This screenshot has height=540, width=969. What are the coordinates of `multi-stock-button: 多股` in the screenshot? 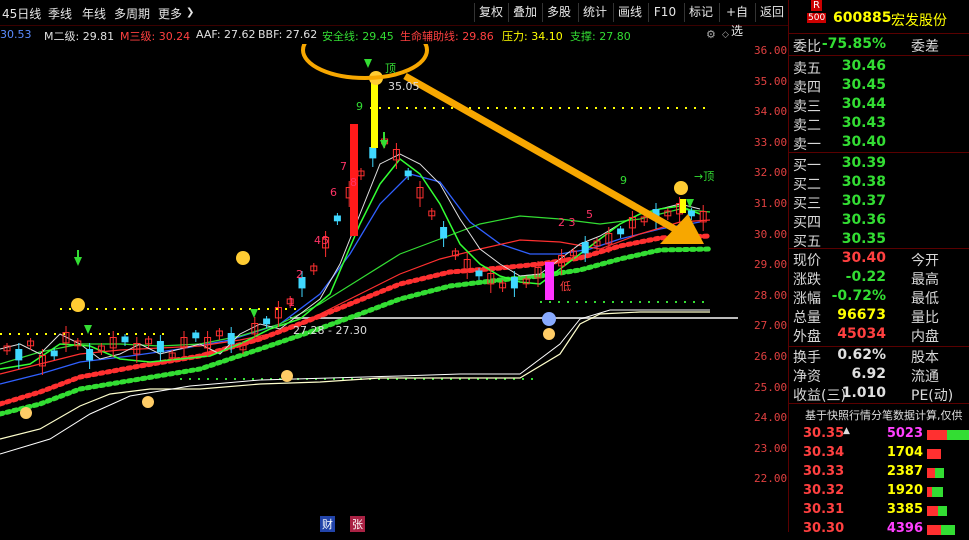 It's located at (558, 12).